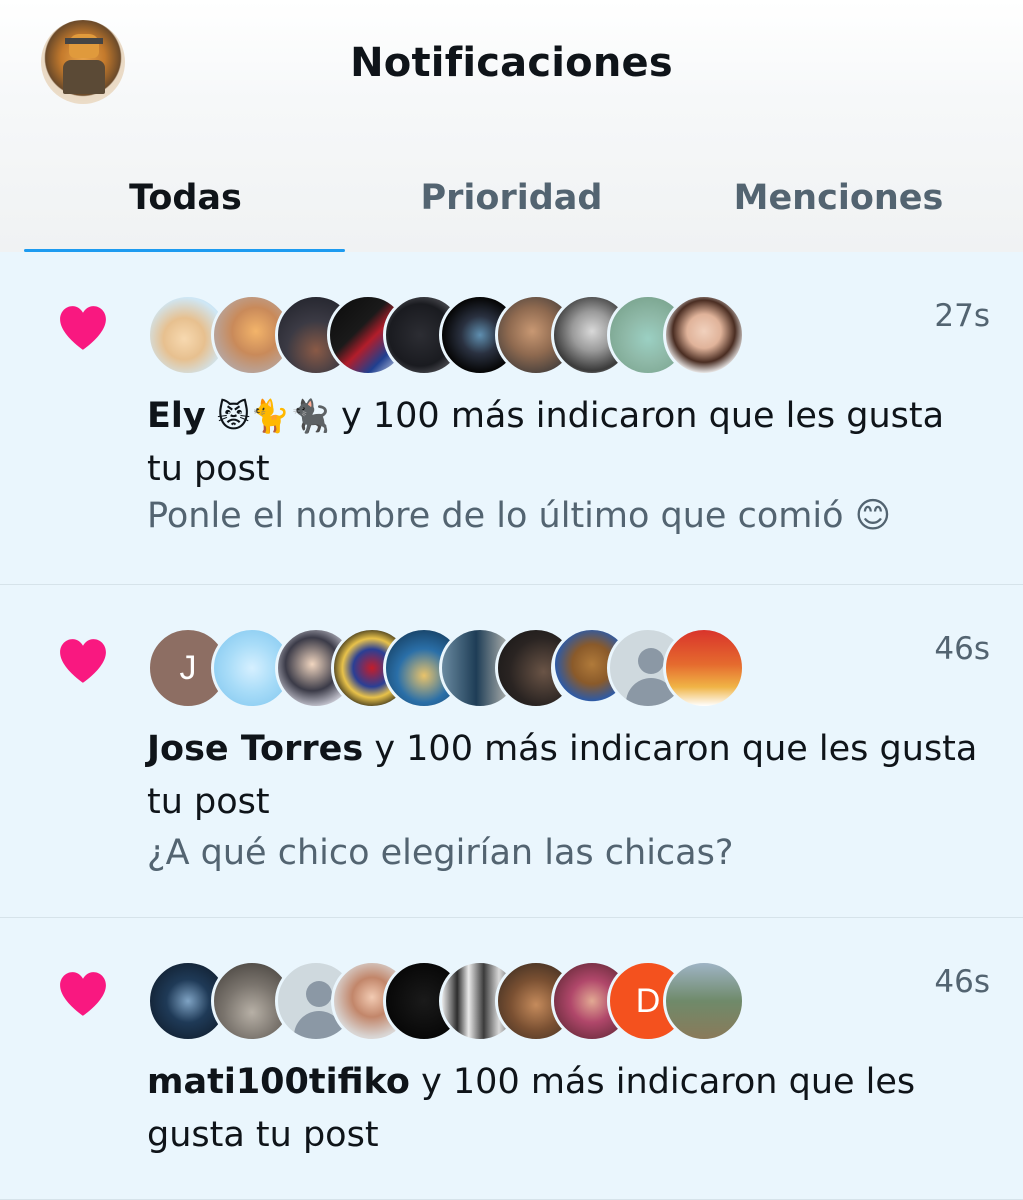 The width and height of the screenshot is (1023, 1200). What do you see at coordinates (519, 516) in the screenshot?
I see `post-snippet: Ponle el nombre de lo último que comió 😊` at bounding box center [519, 516].